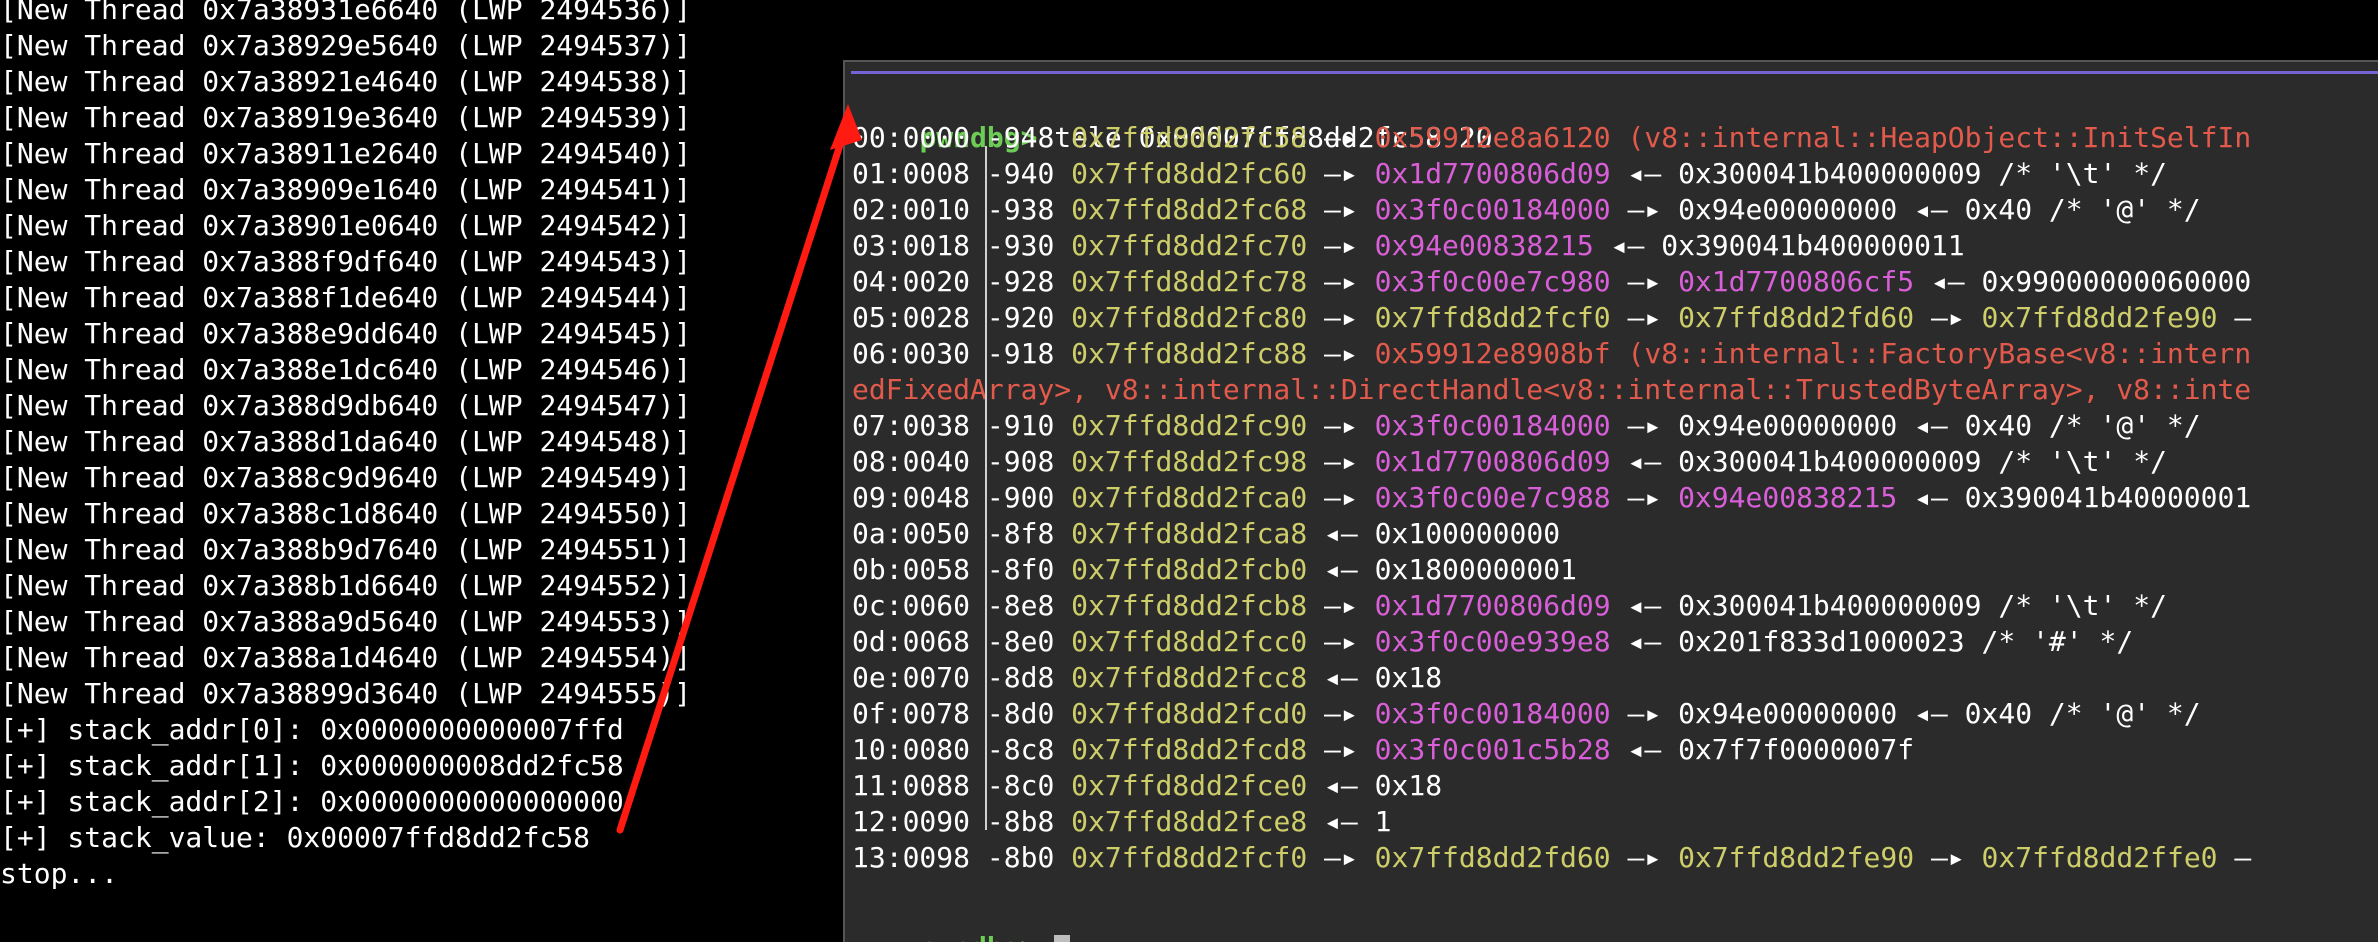 This screenshot has height=942, width=2378. What do you see at coordinates (1492, 425) in the screenshot?
I see `telescope-segment: 0x3f0c00184000` at bounding box center [1492, 425].